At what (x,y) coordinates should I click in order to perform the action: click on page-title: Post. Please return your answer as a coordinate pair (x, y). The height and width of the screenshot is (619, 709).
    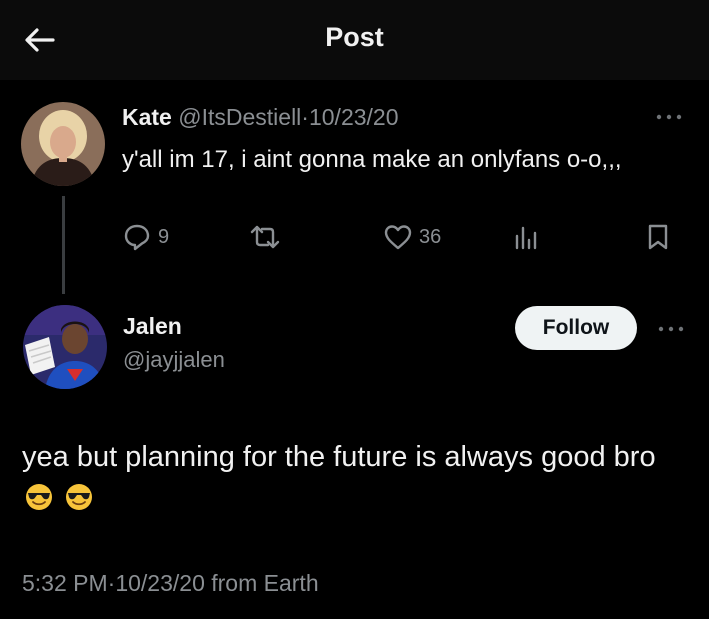
    Looking at the image, I should click on (354, 37).